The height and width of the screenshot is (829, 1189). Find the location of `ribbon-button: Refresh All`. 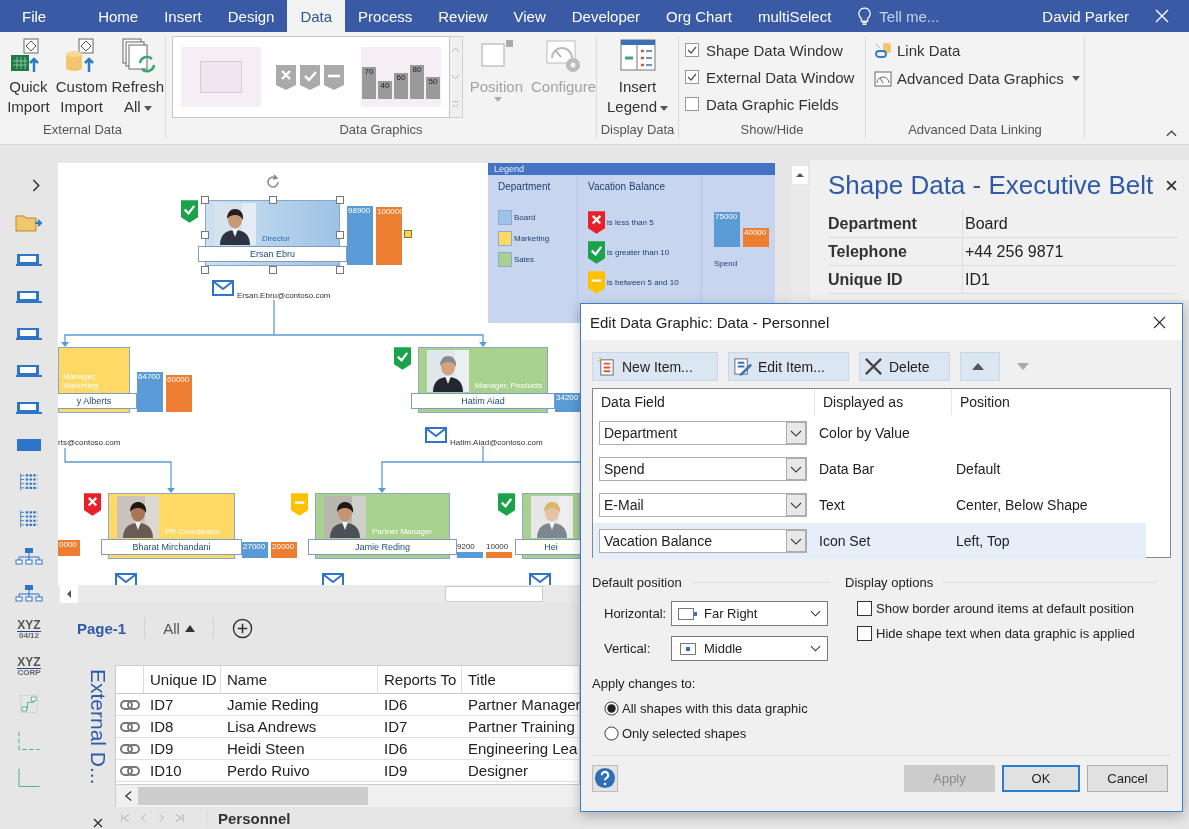

ribbon-button: Refresh All is located at coordinates (137, 77).